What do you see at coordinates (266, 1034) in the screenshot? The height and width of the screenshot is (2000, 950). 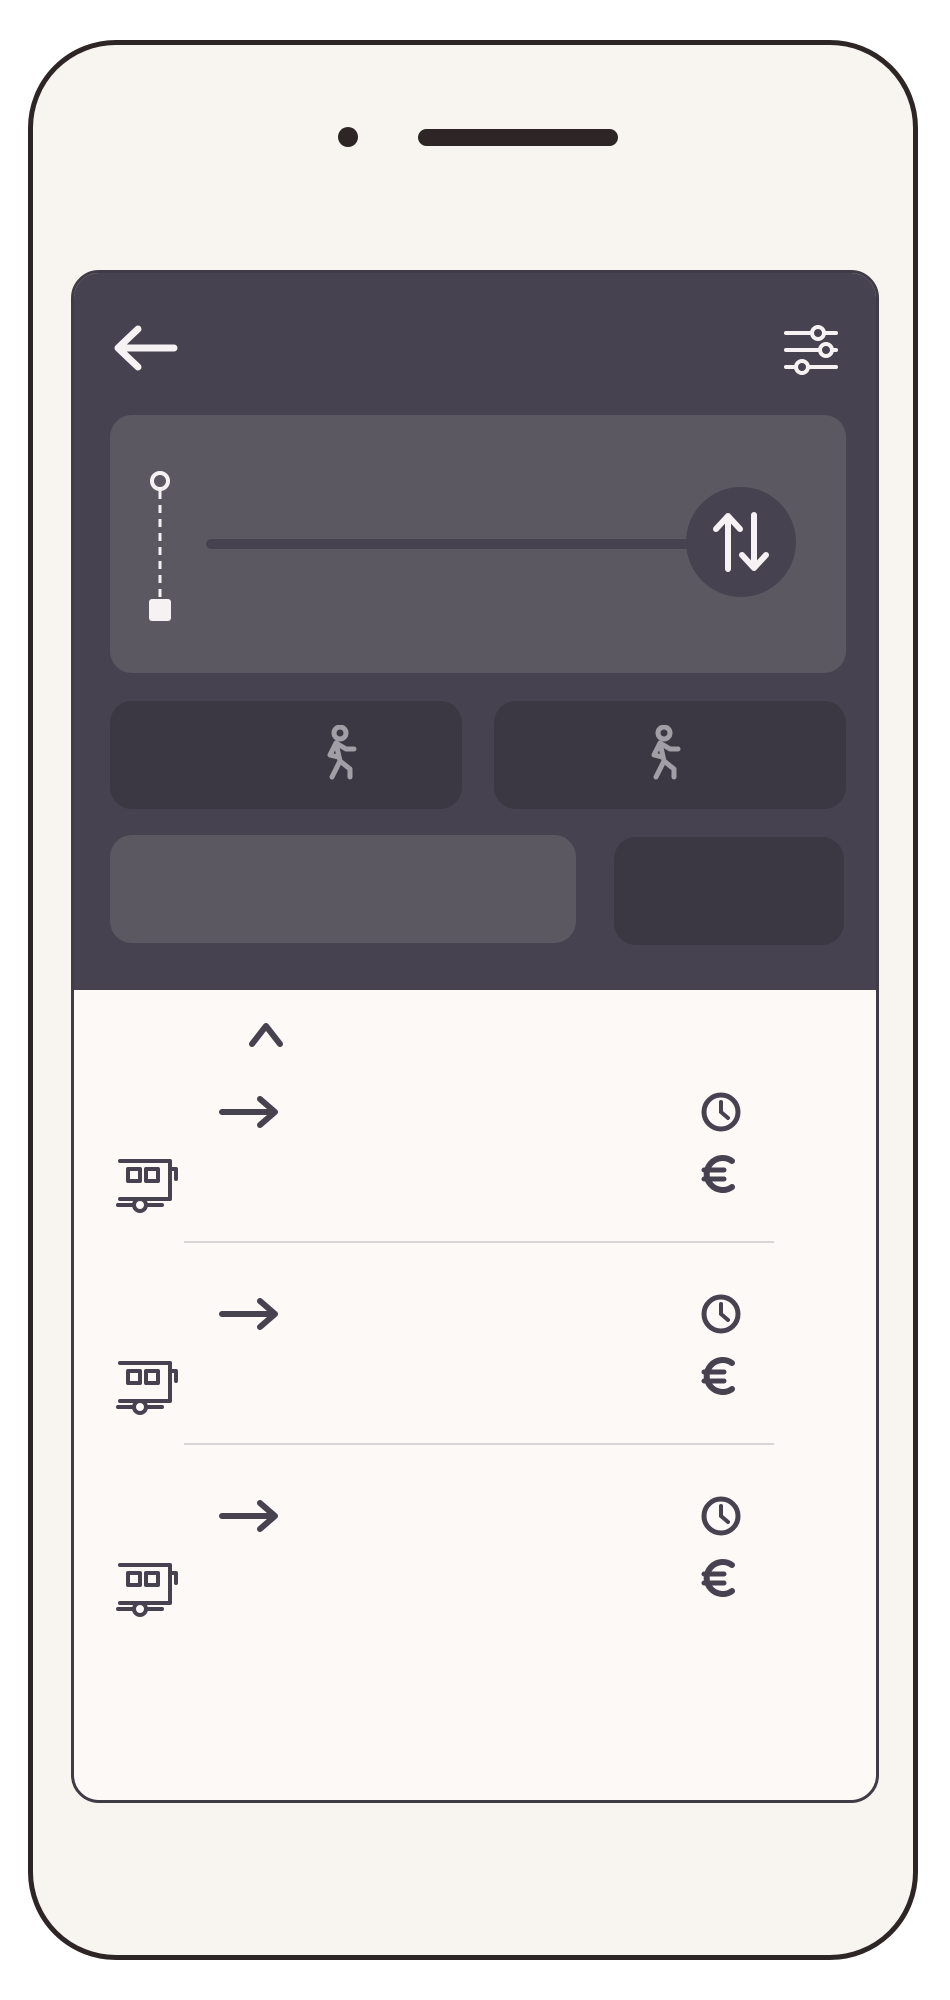 I see `chevron-up-icon` at bounding box center [266, 1034].